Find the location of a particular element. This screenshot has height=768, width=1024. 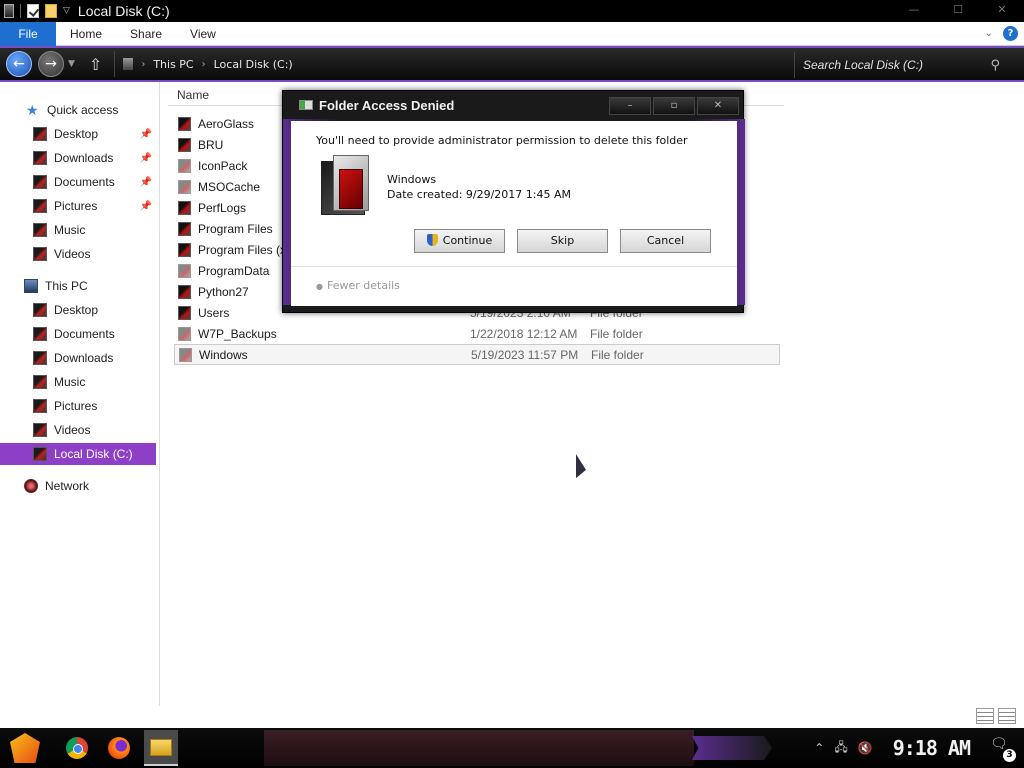

sidebar-item-videos: Videos is located at coordinates (78, 254).